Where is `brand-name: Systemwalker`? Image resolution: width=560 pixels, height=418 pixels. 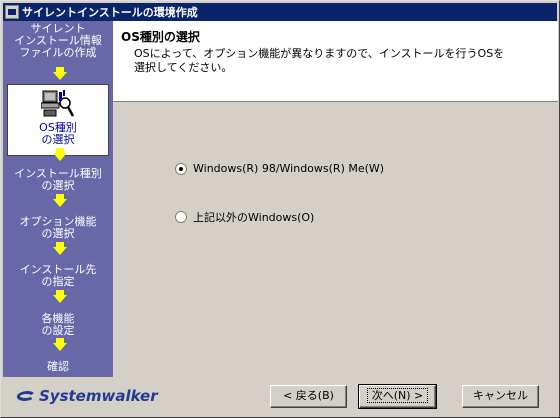
brand-name: Systemwalker is located at coordinates (98, 396).